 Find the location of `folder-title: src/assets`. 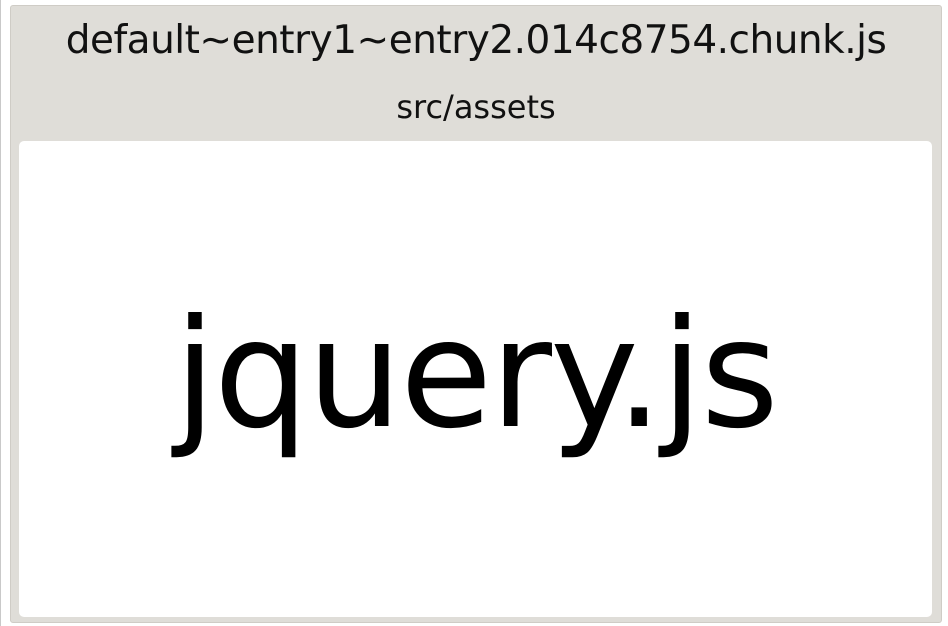

folder-title: src/assets is located at coordinates (476, 107).